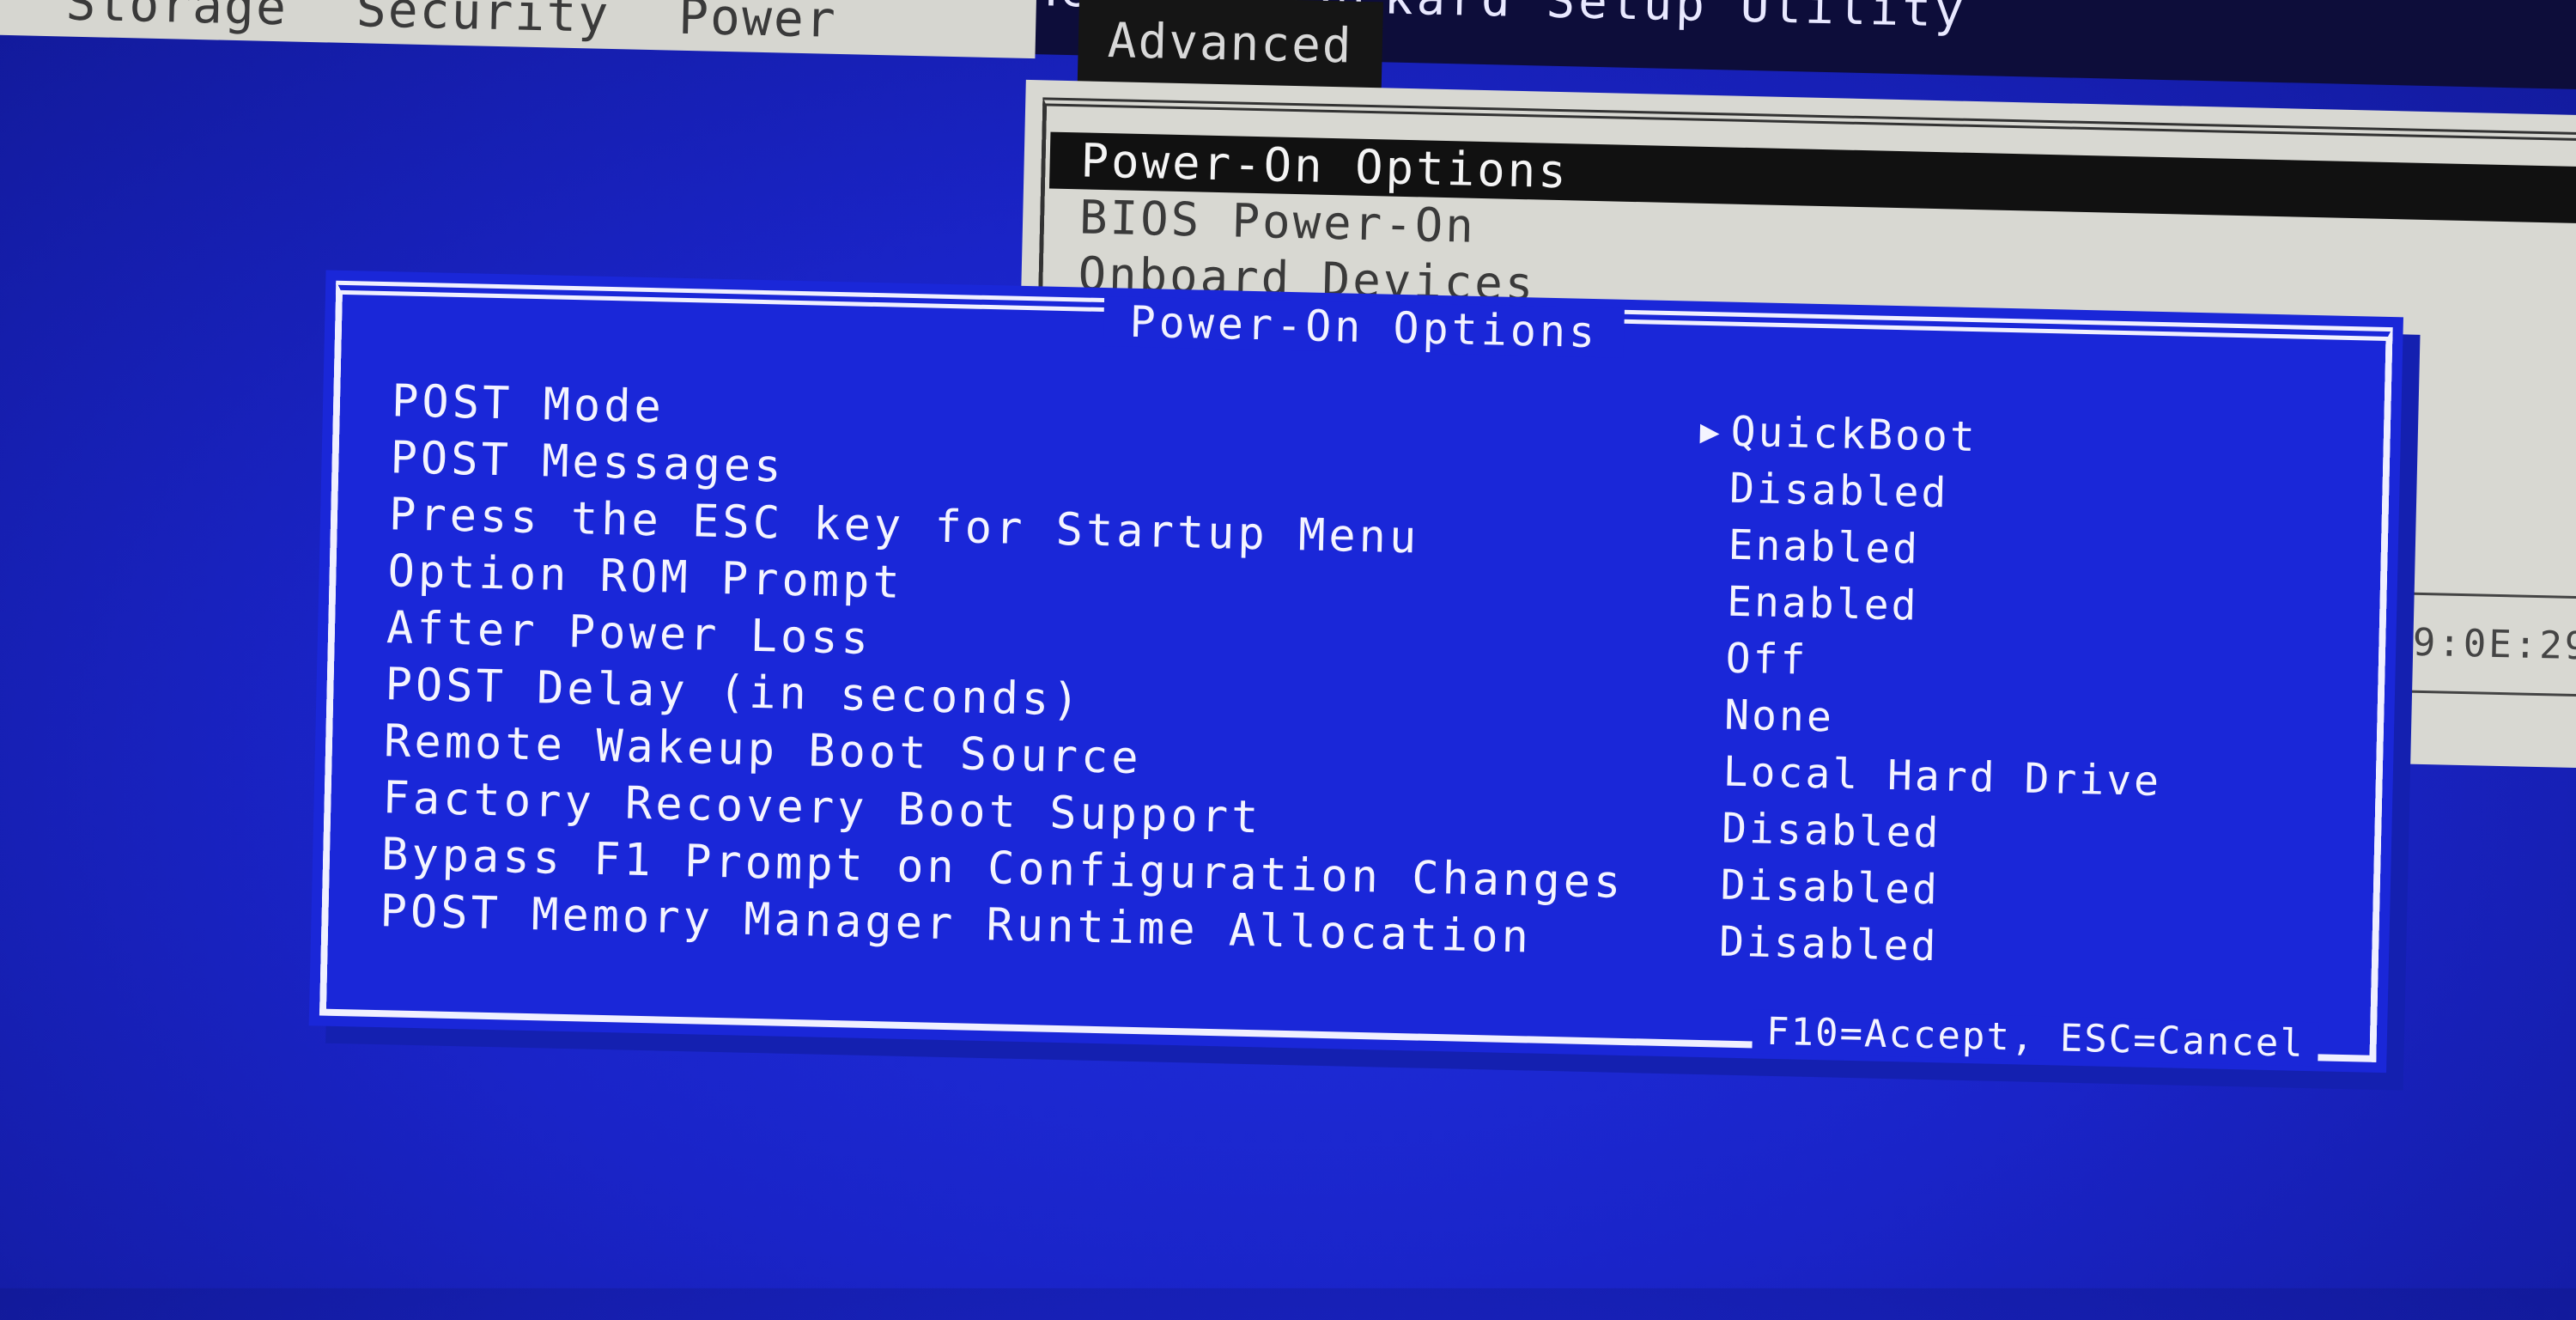 This screenshot has width=2576, height=1320. What do you see at coordinates (1942, 777) in the screenshot?
I see `setting-value: Local Hard Drive` at bounding box center [1942, 777].